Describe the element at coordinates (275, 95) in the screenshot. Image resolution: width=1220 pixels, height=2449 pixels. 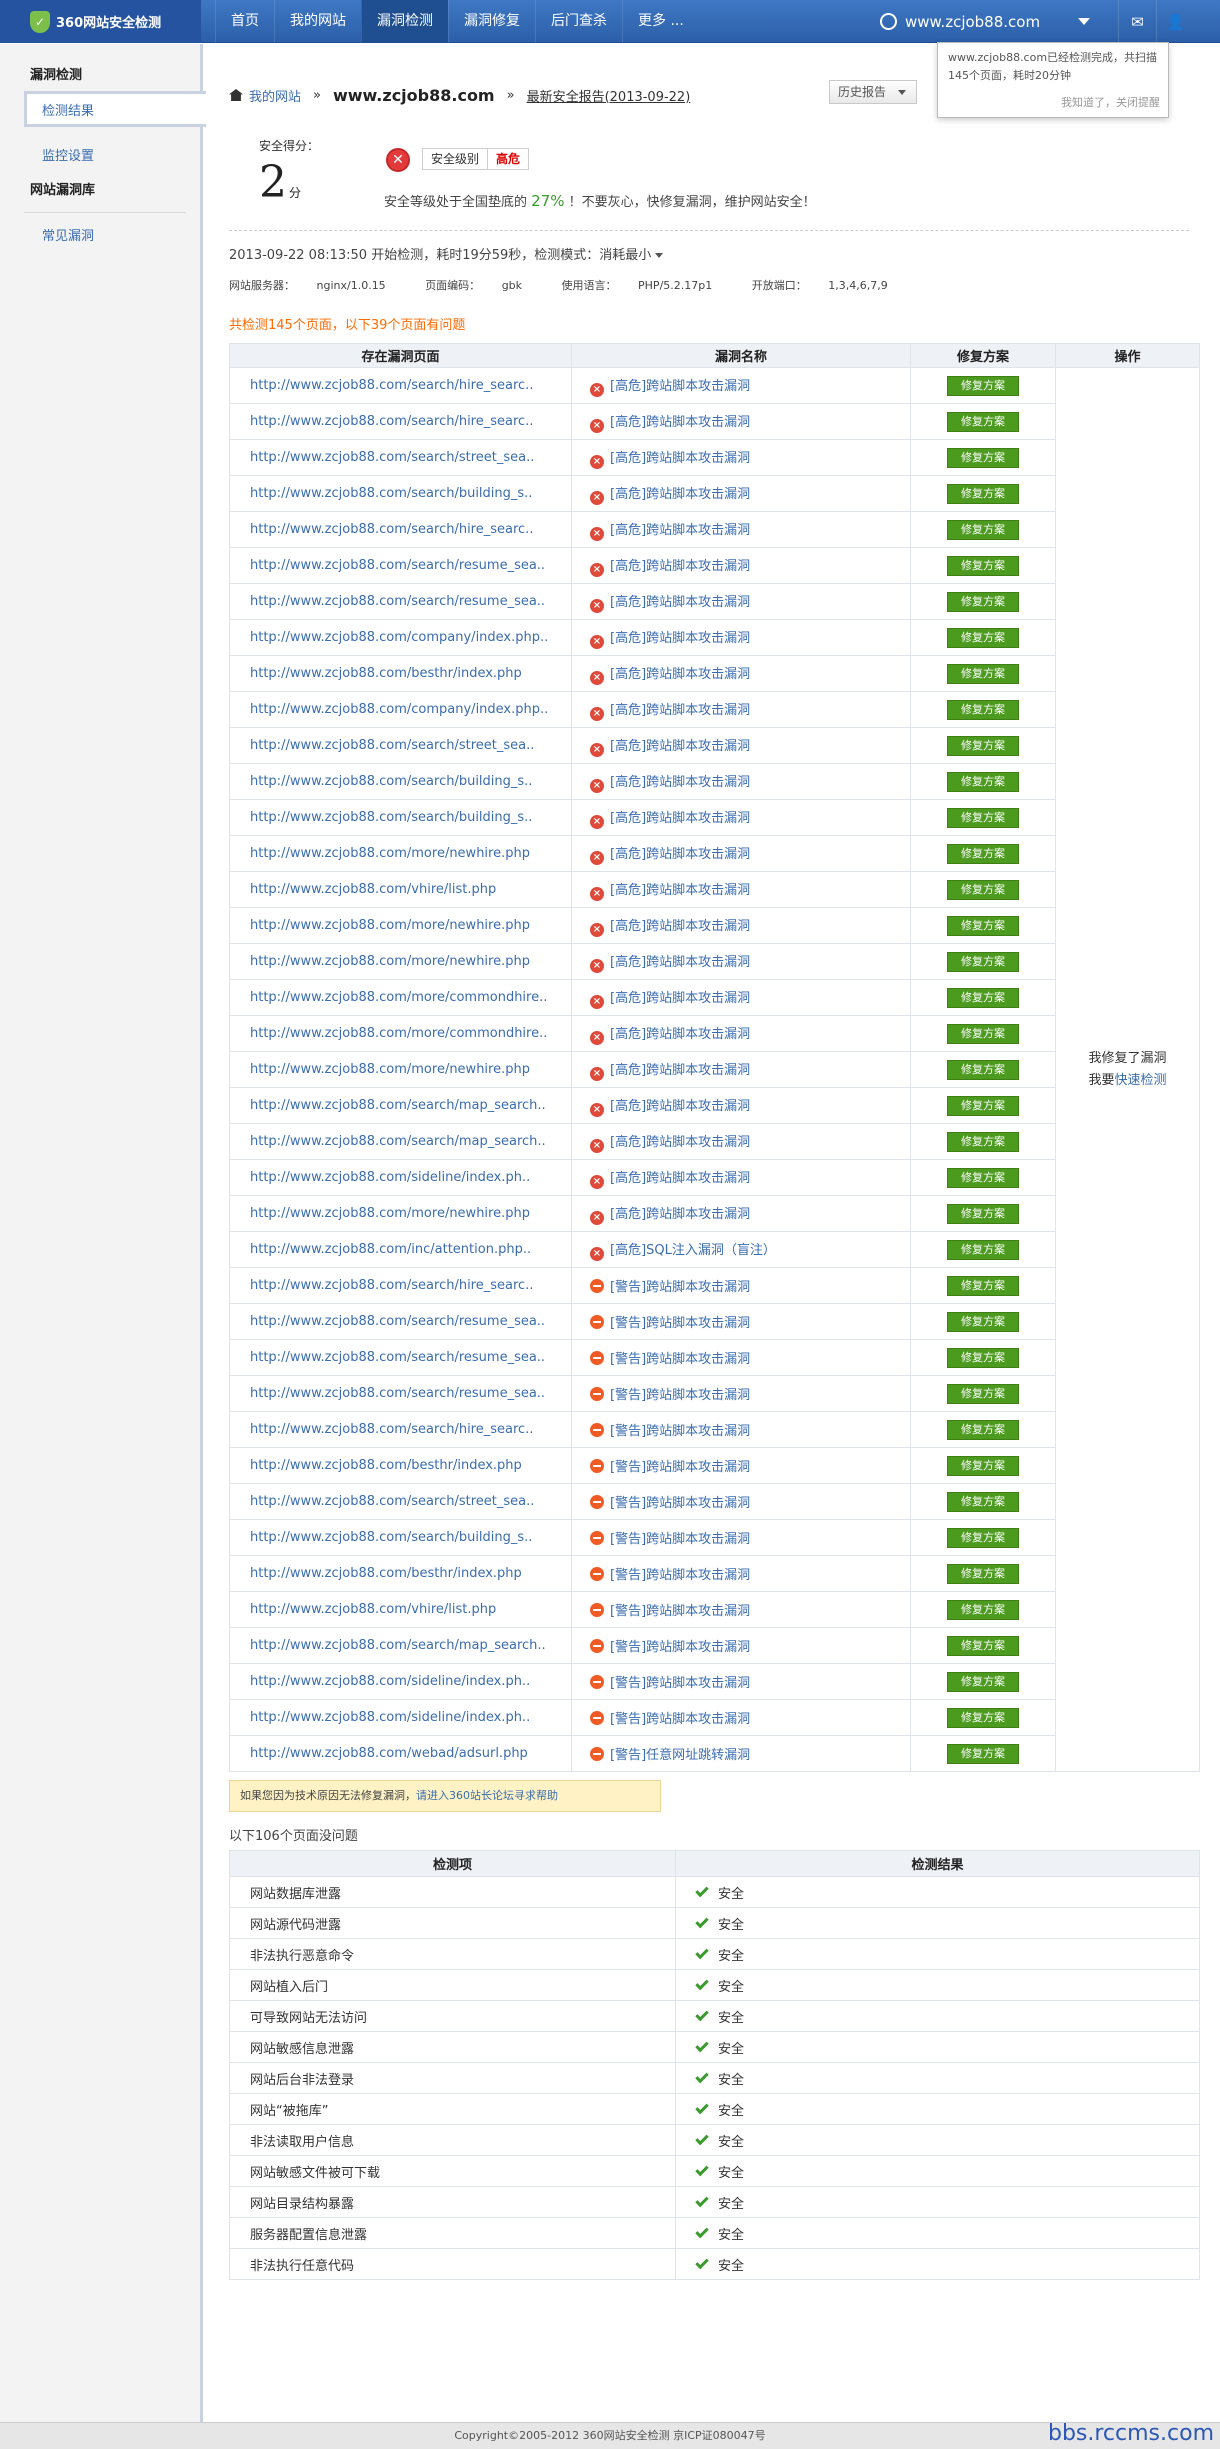
I see `breadcrumb-my-sites: 我的网站` at that location.